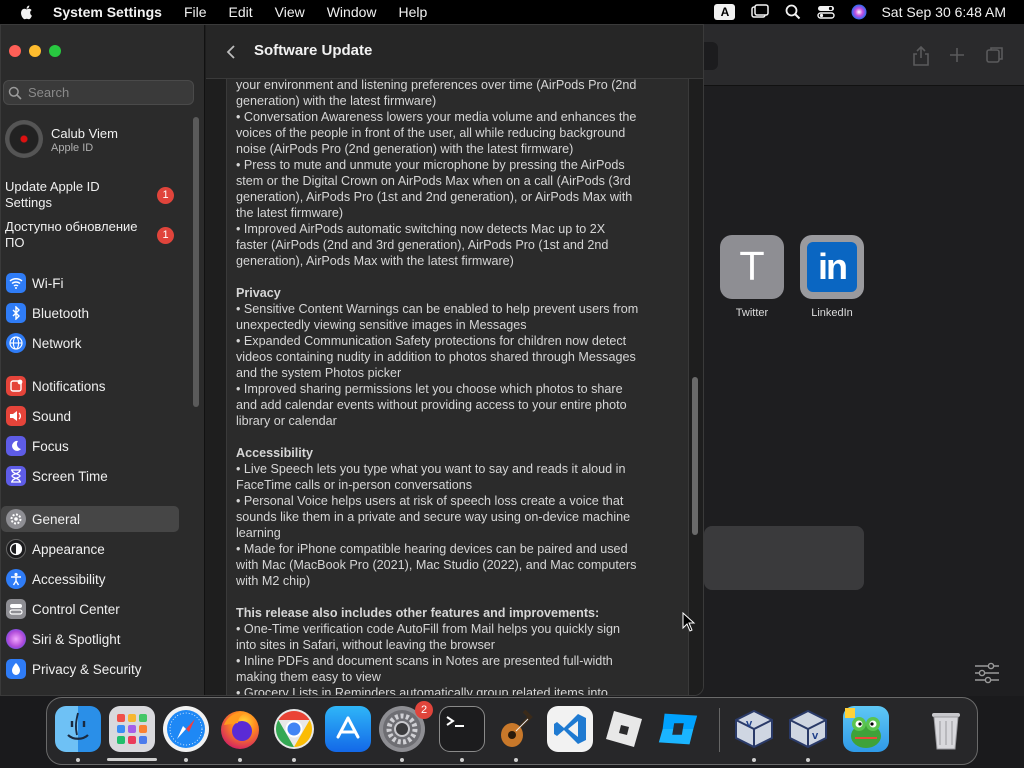  Describe the element at coordinates (24, 139) in the screenshot. I see `avatar` at that location.